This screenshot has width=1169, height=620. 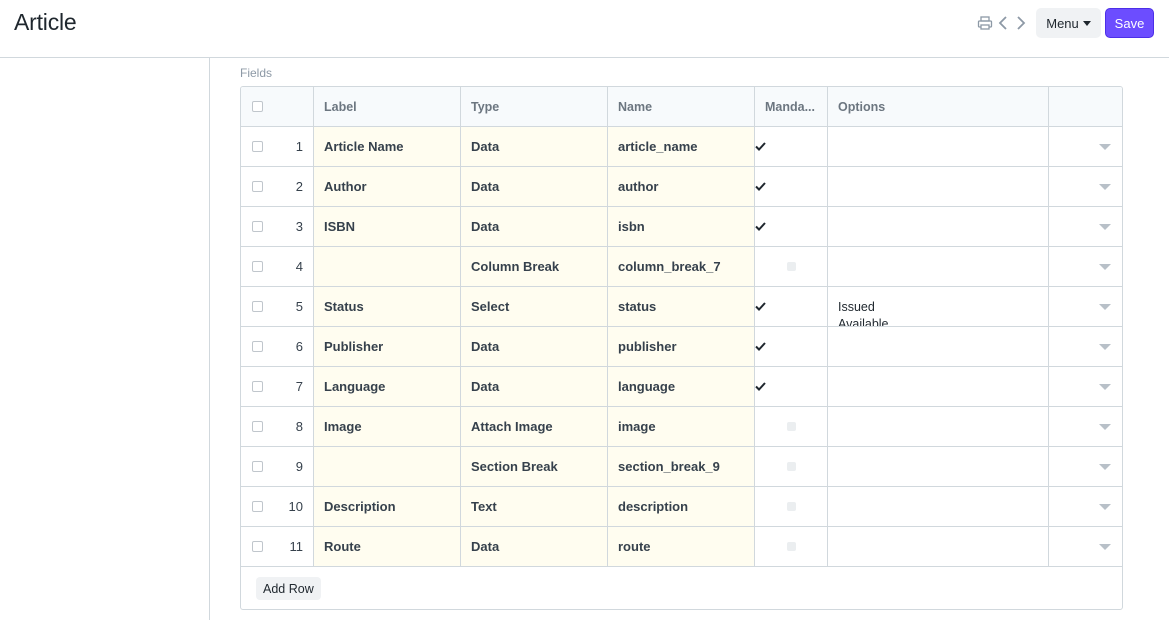 I want to click on table-row: 9 Section Break section_break_9, so click(x=681, y=467).